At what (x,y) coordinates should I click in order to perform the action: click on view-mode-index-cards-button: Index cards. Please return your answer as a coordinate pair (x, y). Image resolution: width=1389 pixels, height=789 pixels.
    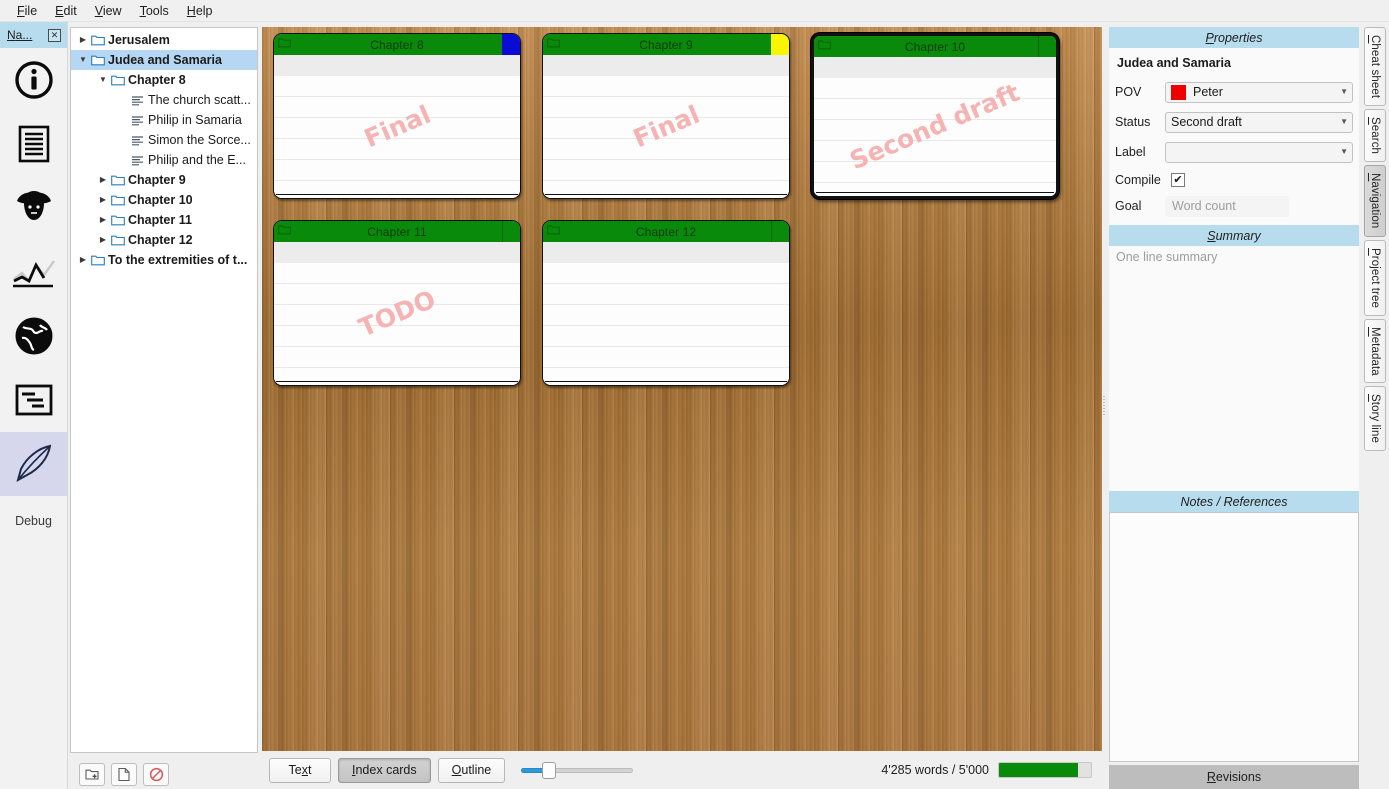
    Looking at the image, I should click on (384, 770).